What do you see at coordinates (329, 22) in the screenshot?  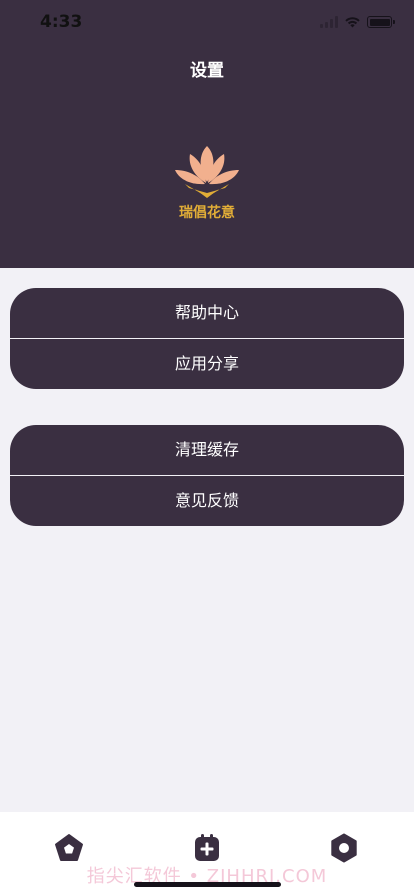 I see `cellular-signal-icon` at bounding box center [329, 22].